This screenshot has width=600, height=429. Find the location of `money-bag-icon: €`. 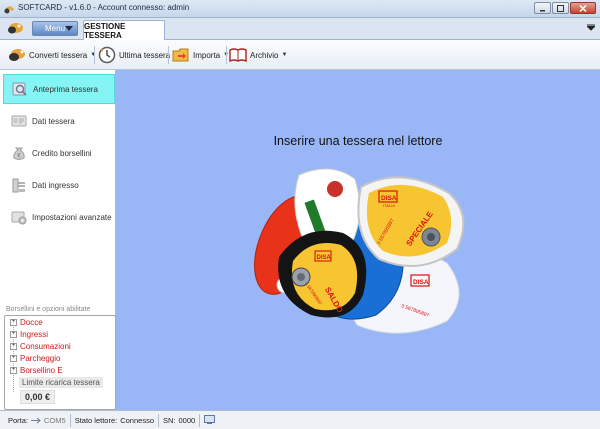

money-bag-icon: € is located at coordinates (19, 153).